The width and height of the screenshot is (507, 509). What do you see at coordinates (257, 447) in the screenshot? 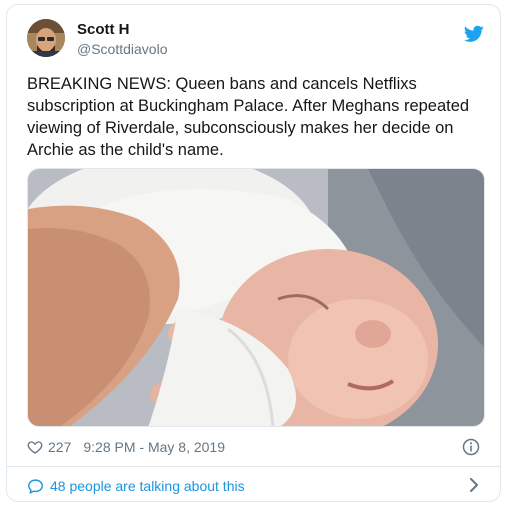
I see `tweet-meta: 227 9:28 PM - May 8, 2019` at bounding box center [257, 447].